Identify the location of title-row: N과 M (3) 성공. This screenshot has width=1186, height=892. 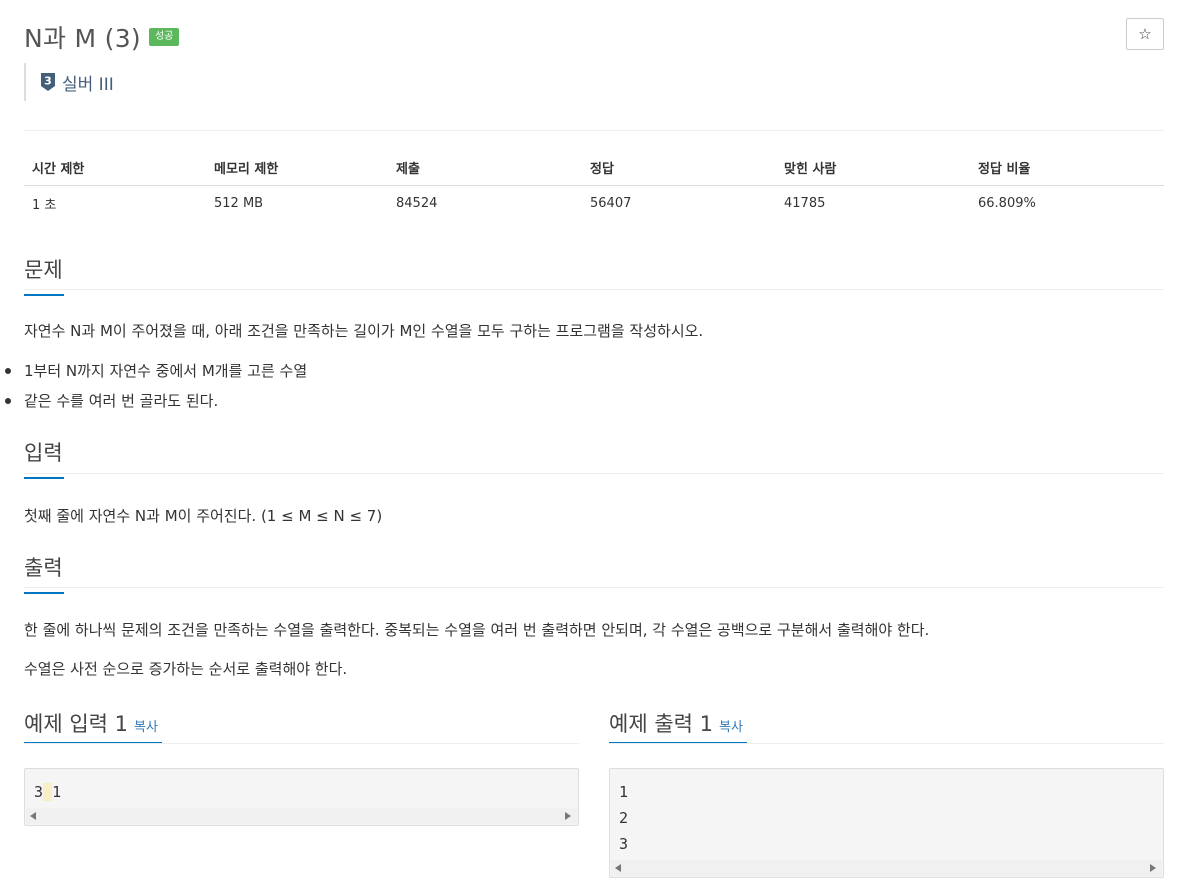
(102, 37).